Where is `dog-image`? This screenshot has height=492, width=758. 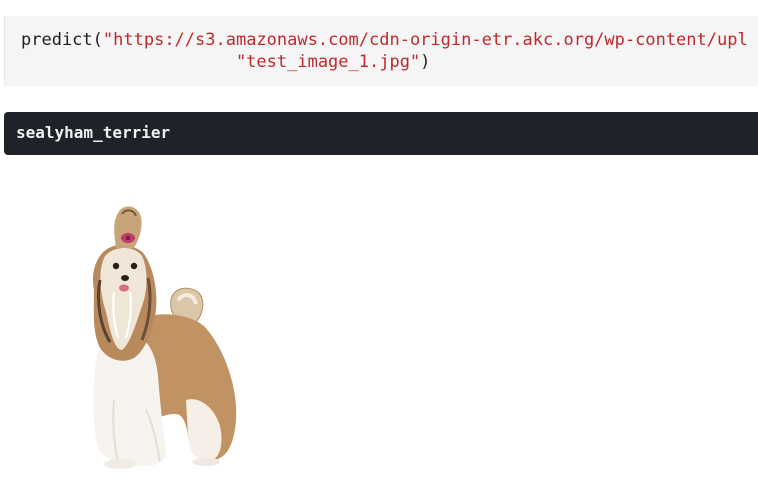
dog-image is located at coordinates (166, 336).